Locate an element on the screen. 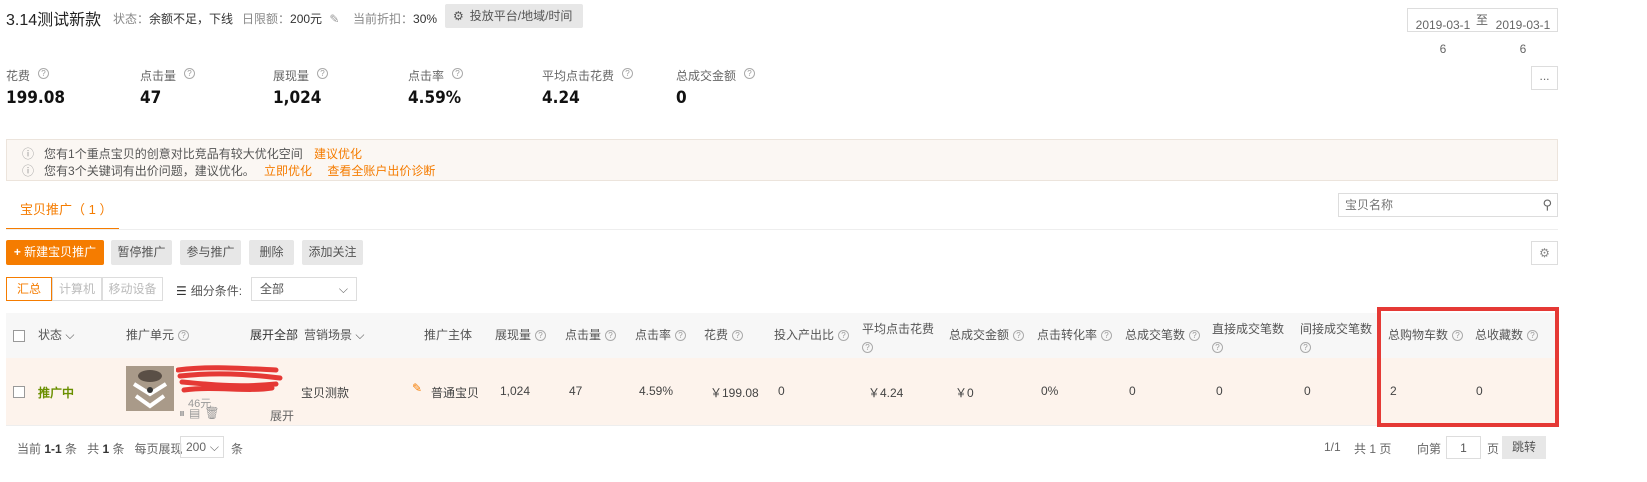 Image resolution: width=1647 pixels, height=482 pixels. product-image is located at coordinates (150, 388).